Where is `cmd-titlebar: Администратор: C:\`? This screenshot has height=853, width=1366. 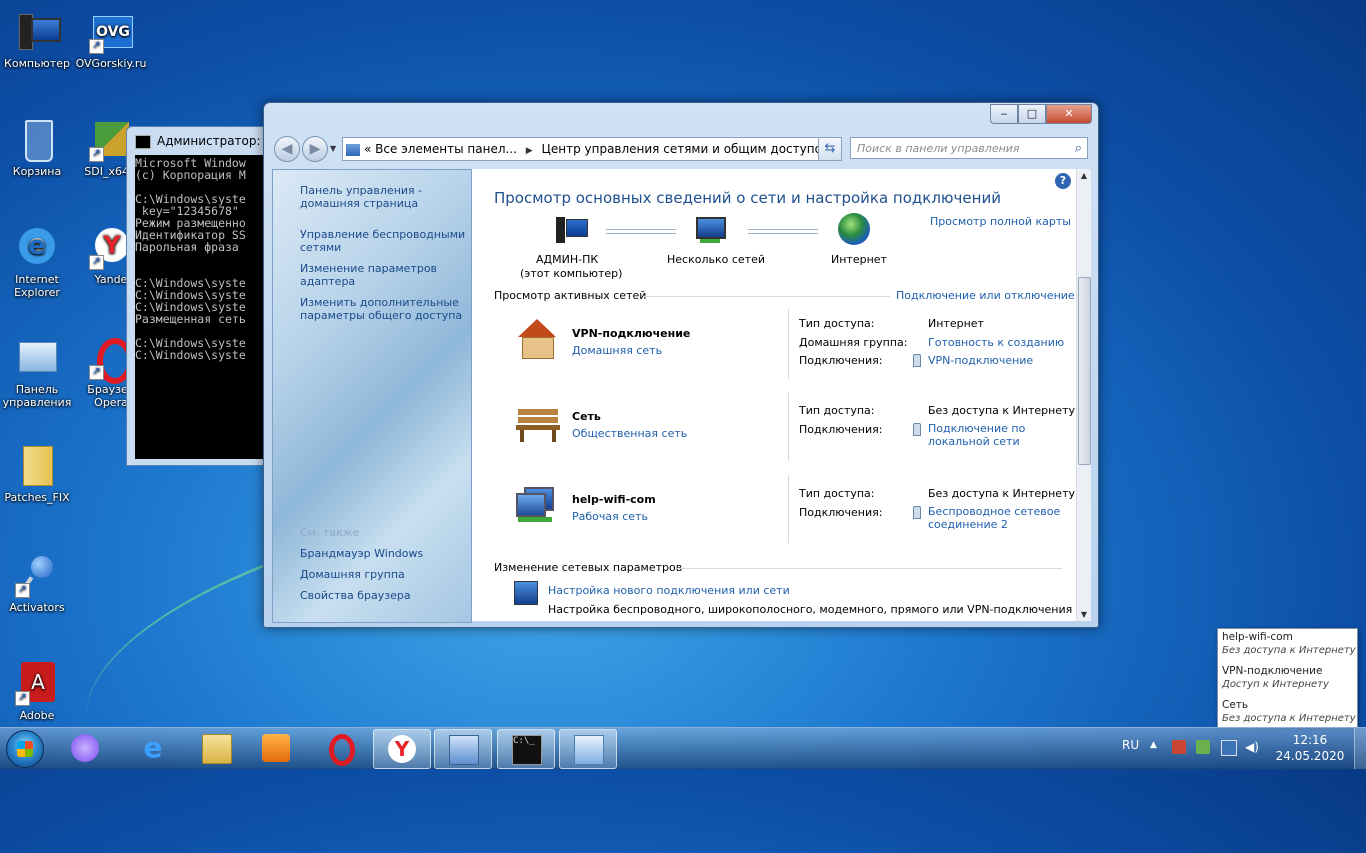
cmd-titlebar: Администратор: C:\ is located at coordinates (202, 141).